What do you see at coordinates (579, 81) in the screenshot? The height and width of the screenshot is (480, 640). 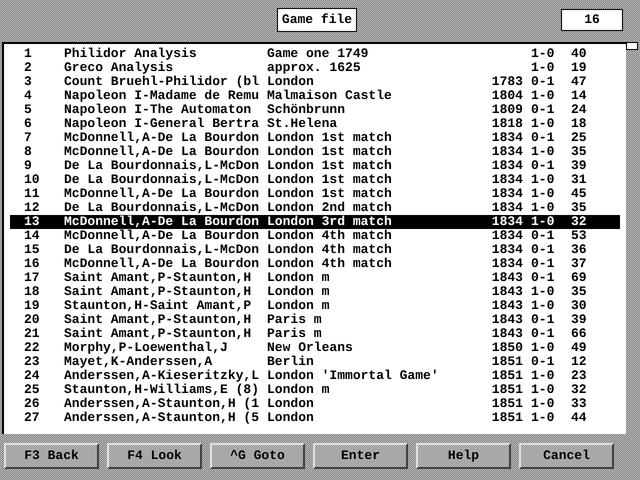 I see `table-cell: 47` at bounding box center [579, 81].